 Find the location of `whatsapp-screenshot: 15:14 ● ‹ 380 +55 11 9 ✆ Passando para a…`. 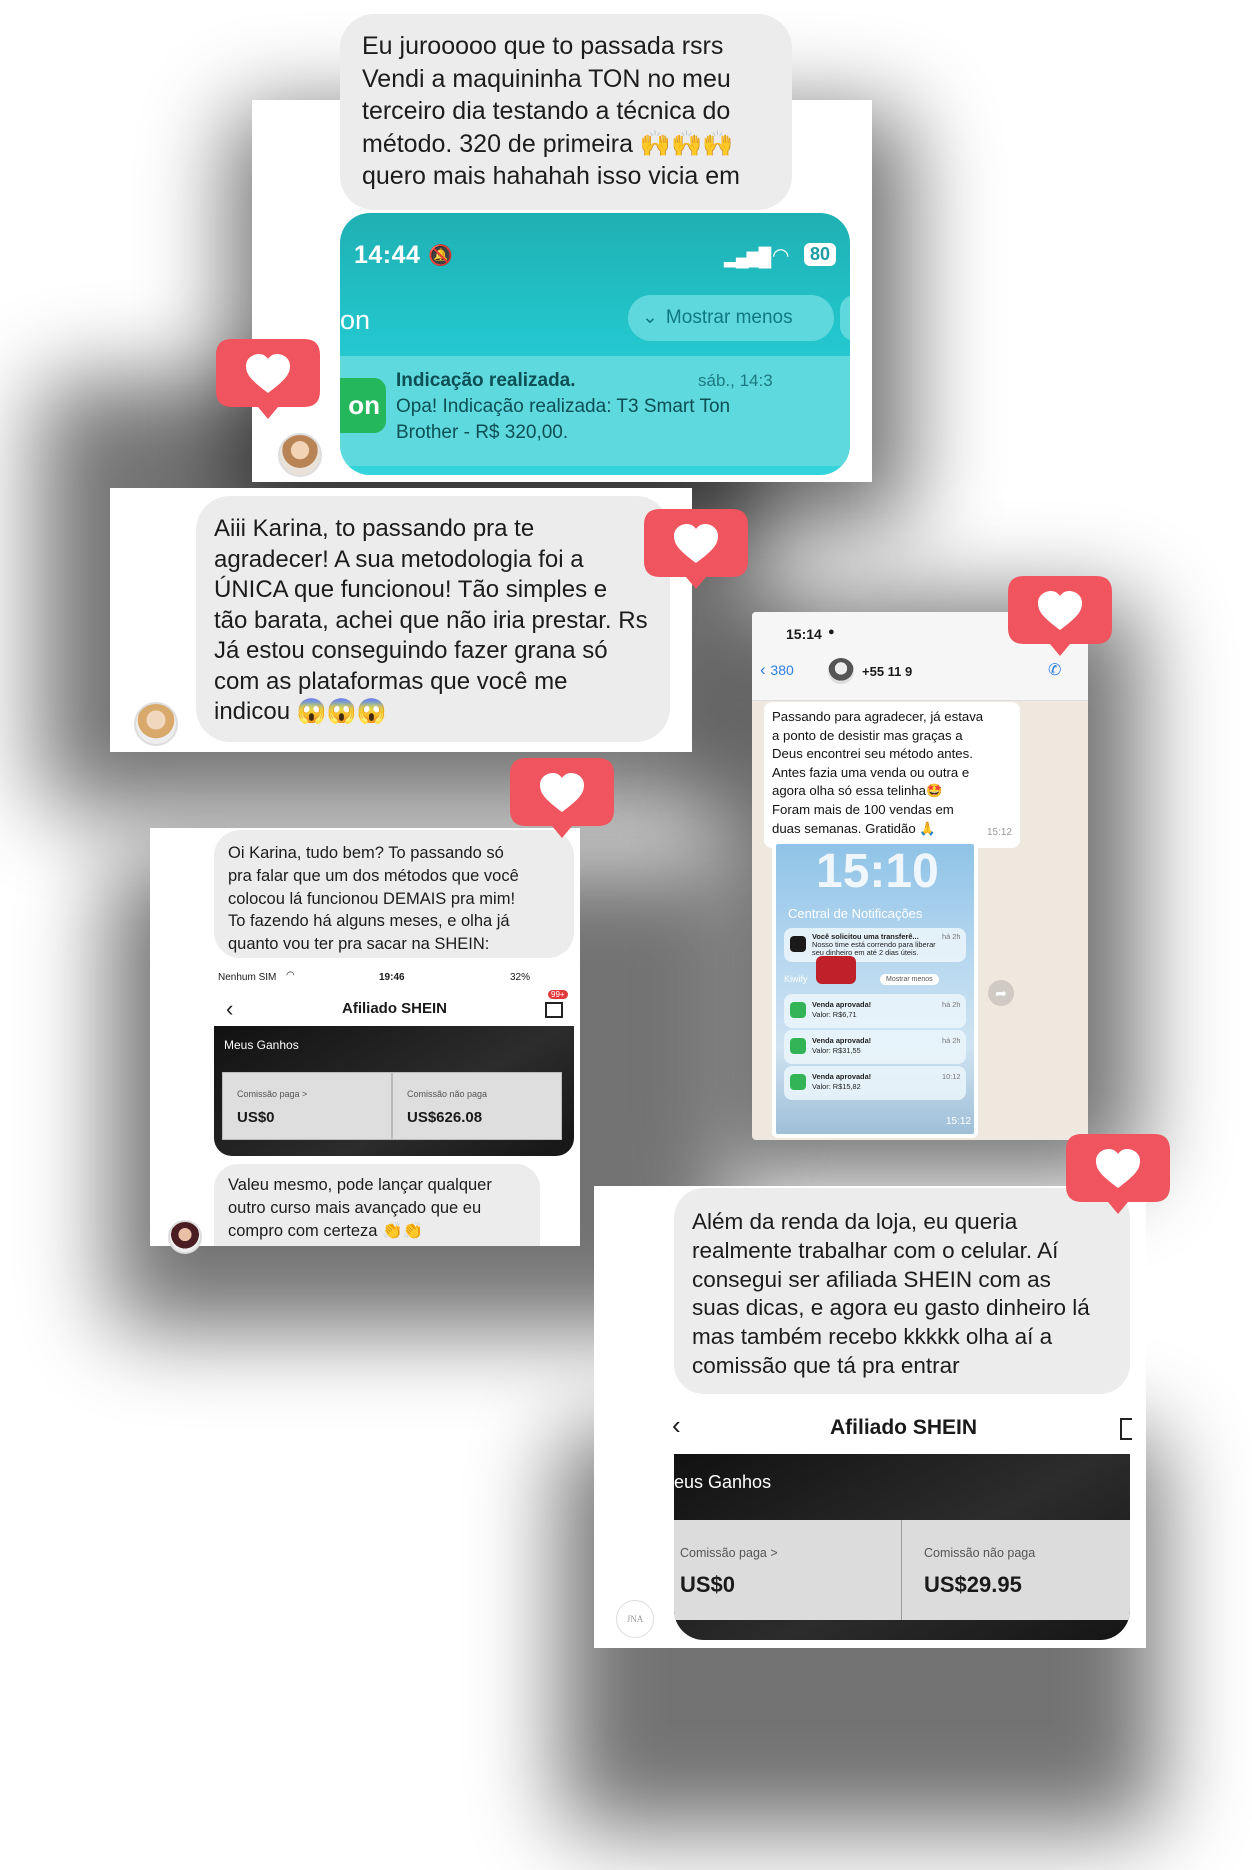

whatsapp-screenshot: 15:14 ● ‹ 380 +55 11 9 ✆ Passando para a… is located at coordinates (920, 876).